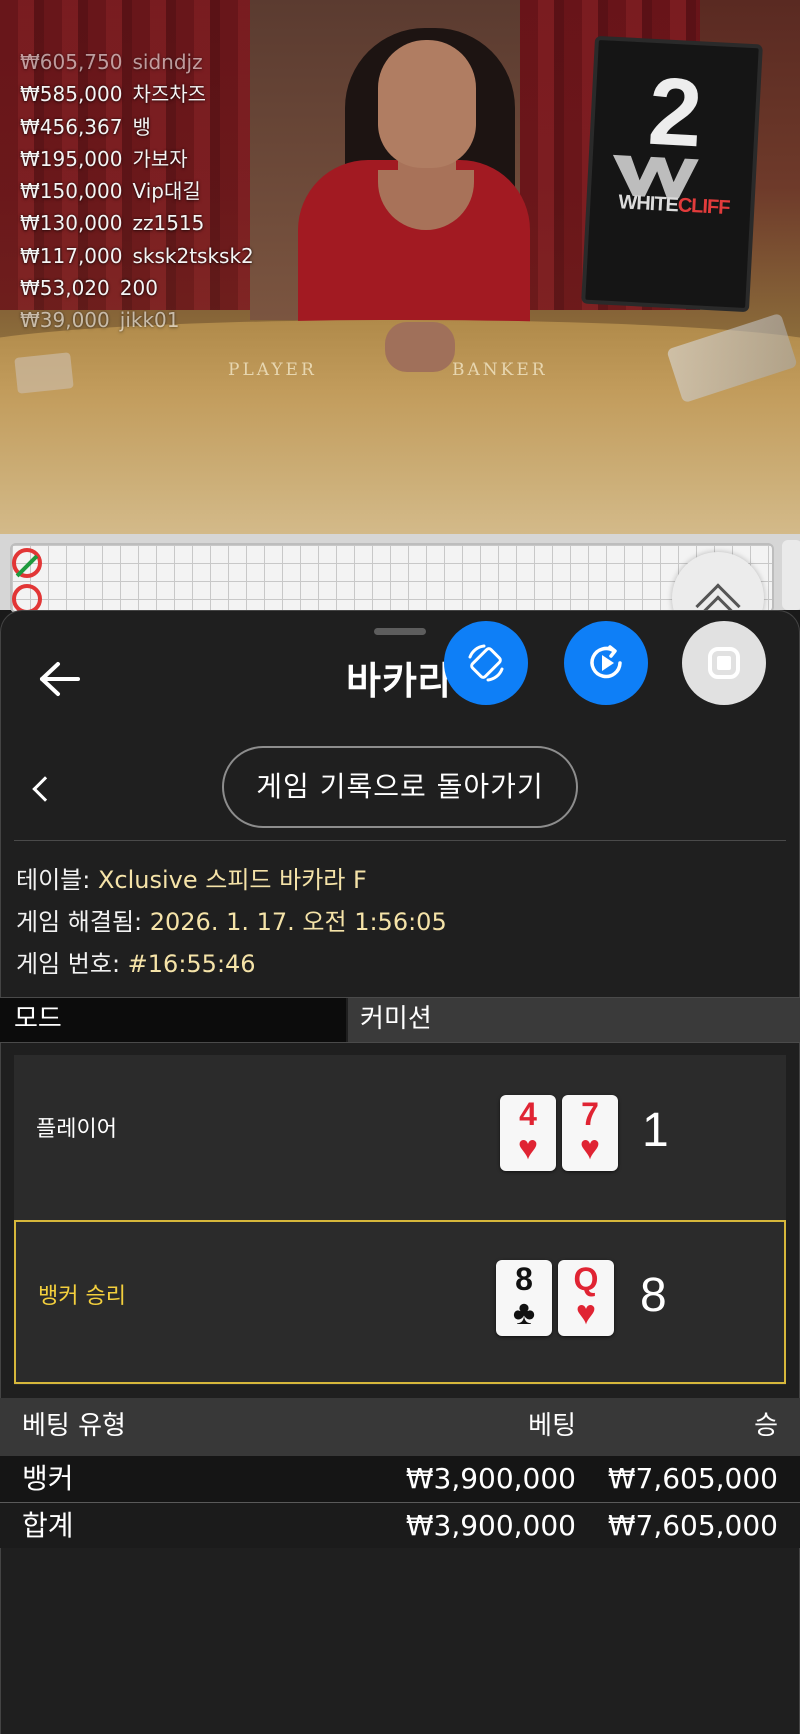  I want to click on ticker-item: ₩150,000 Vip대길, so click(137, 191).